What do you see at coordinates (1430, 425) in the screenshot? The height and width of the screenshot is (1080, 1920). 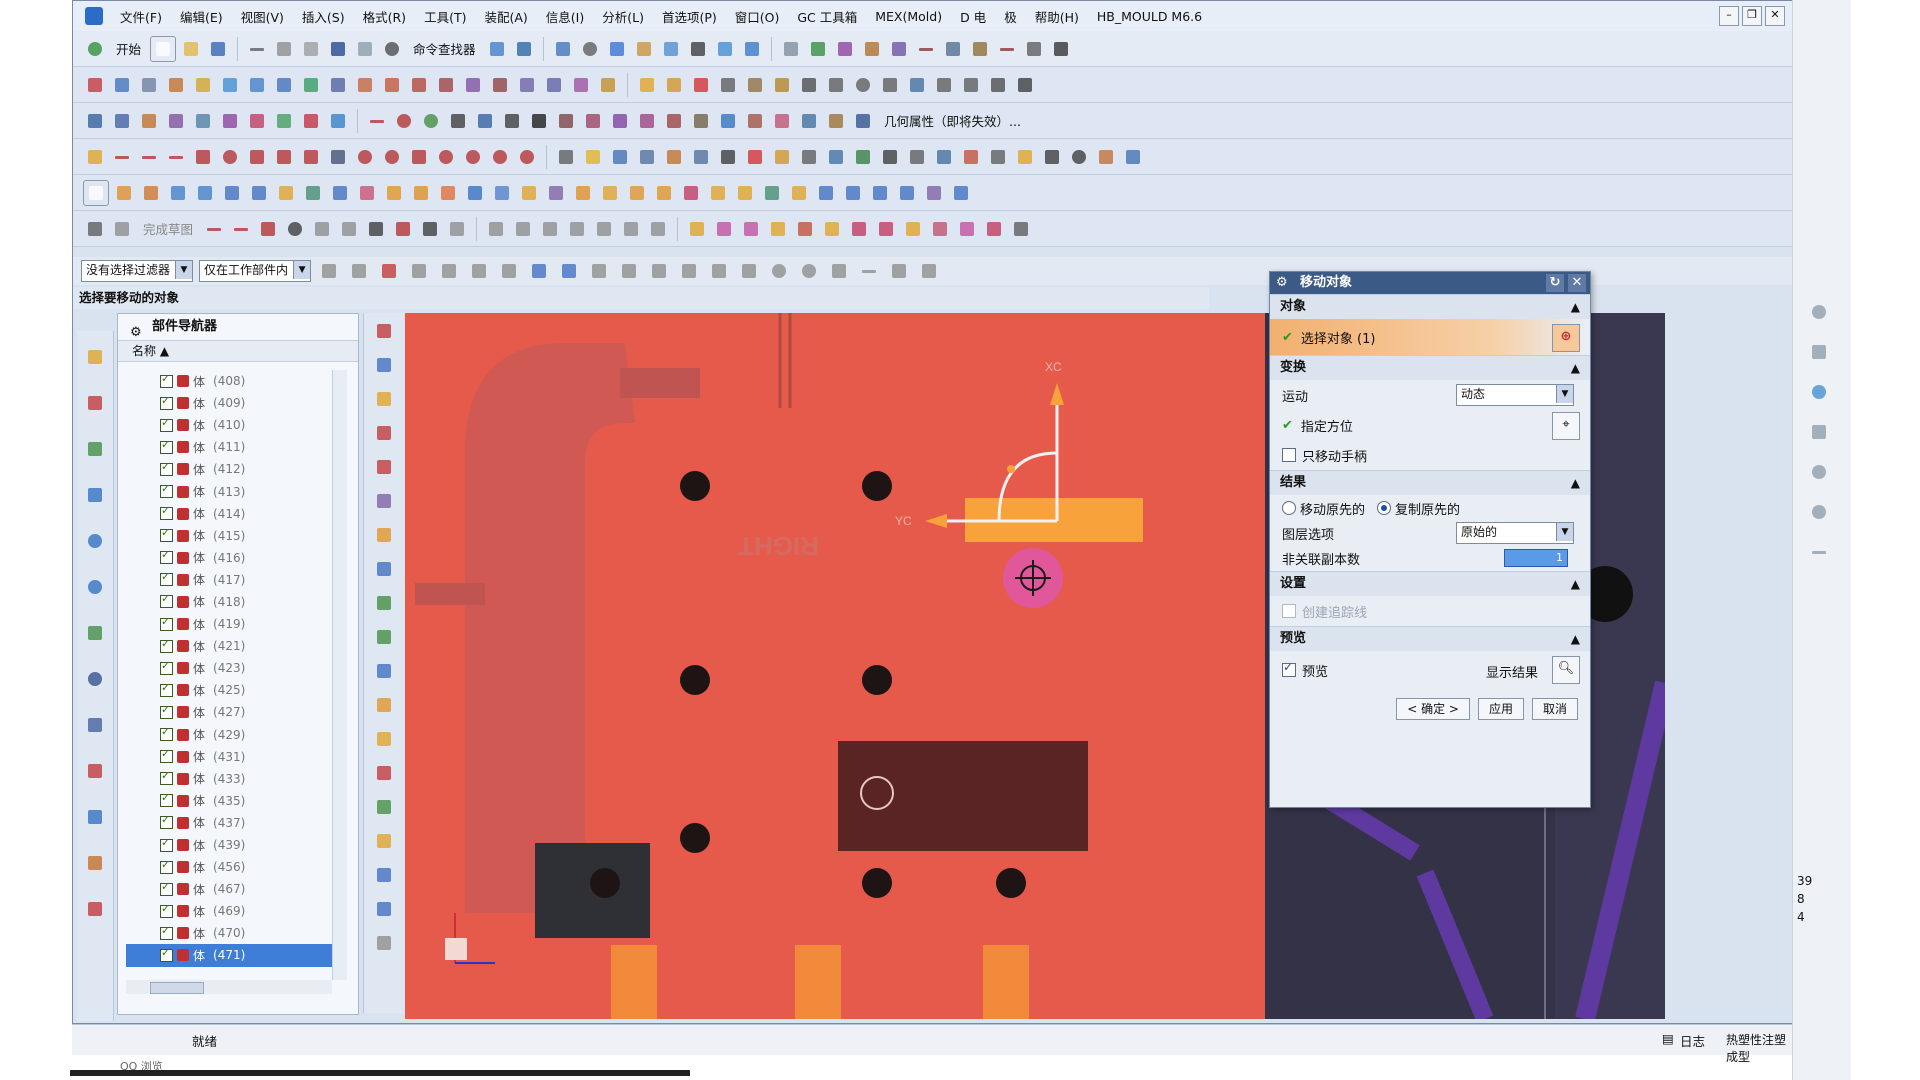 I see `specify-orientation-row: ✔ 指定方位 ⌖` at bounding box center [1430, 425].